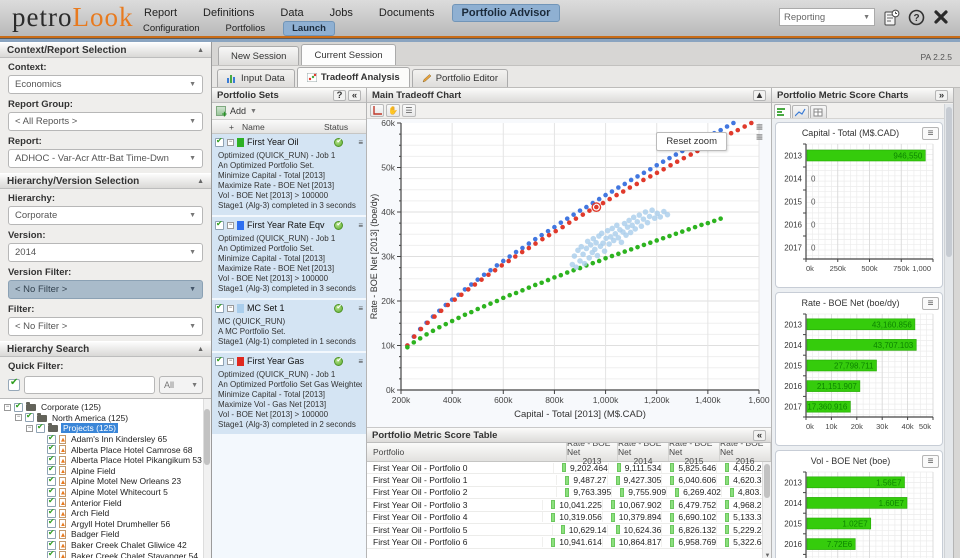  I want to click on collapse-panel-icon: ▲, so click(759, 95).